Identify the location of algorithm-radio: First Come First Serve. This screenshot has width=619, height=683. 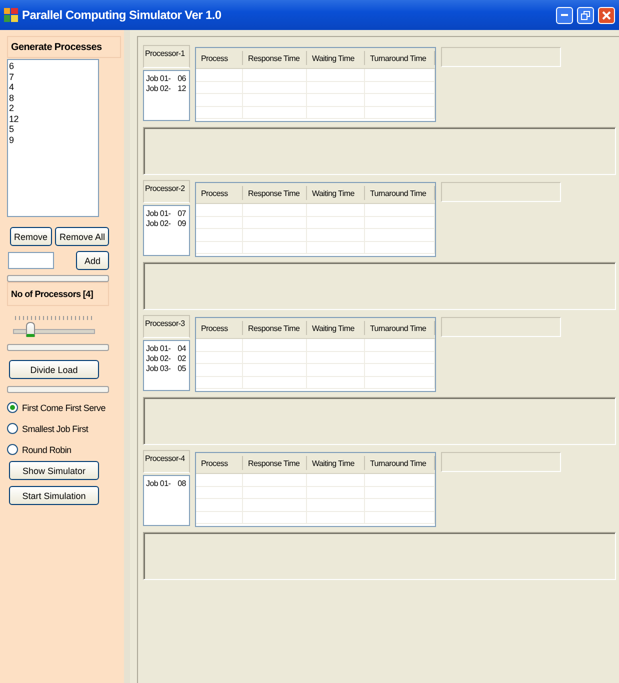
(63, 407).